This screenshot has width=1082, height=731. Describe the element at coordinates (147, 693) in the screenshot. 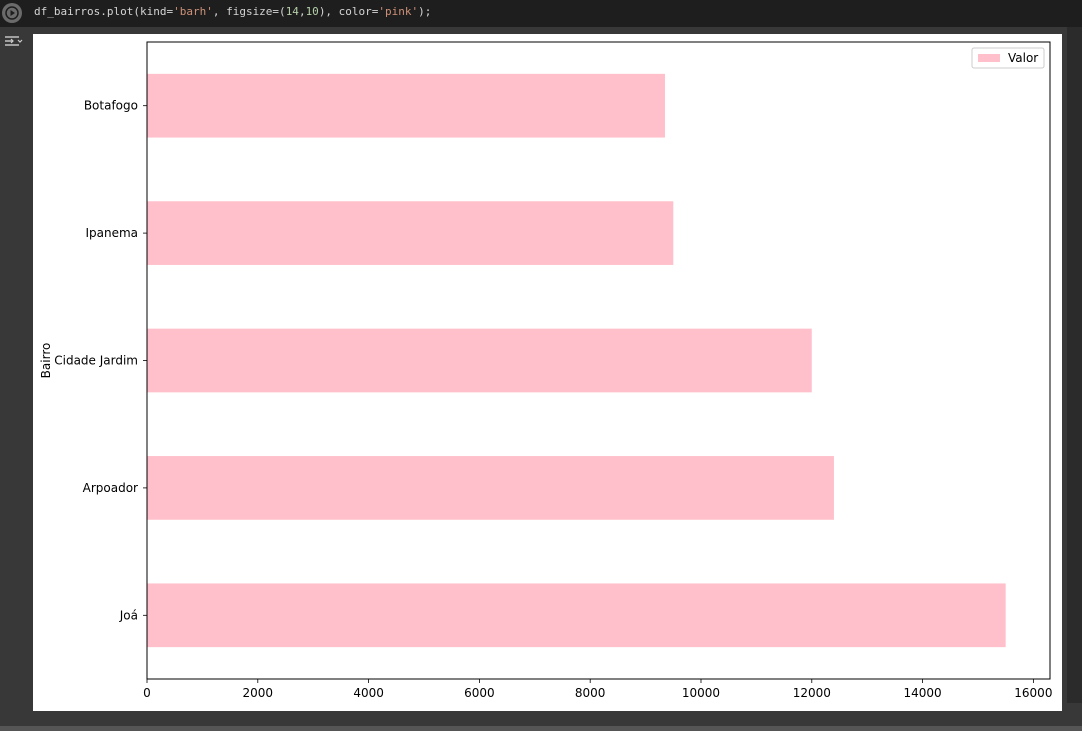

I see `x-tick-label: 0` at that location.